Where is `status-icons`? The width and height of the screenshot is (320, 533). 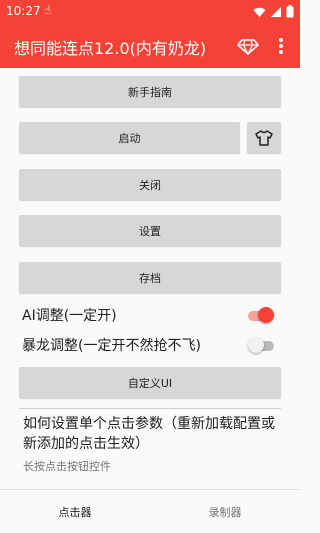
status-icons is located at coordinates (273, 11).